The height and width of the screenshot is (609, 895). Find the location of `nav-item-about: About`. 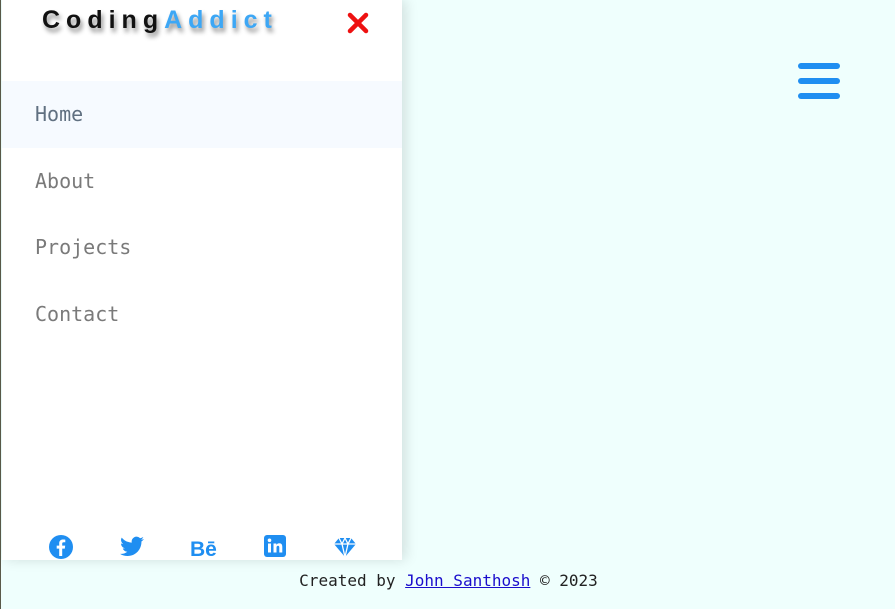

nav-item-about: About is located at coordinates (202, 181).